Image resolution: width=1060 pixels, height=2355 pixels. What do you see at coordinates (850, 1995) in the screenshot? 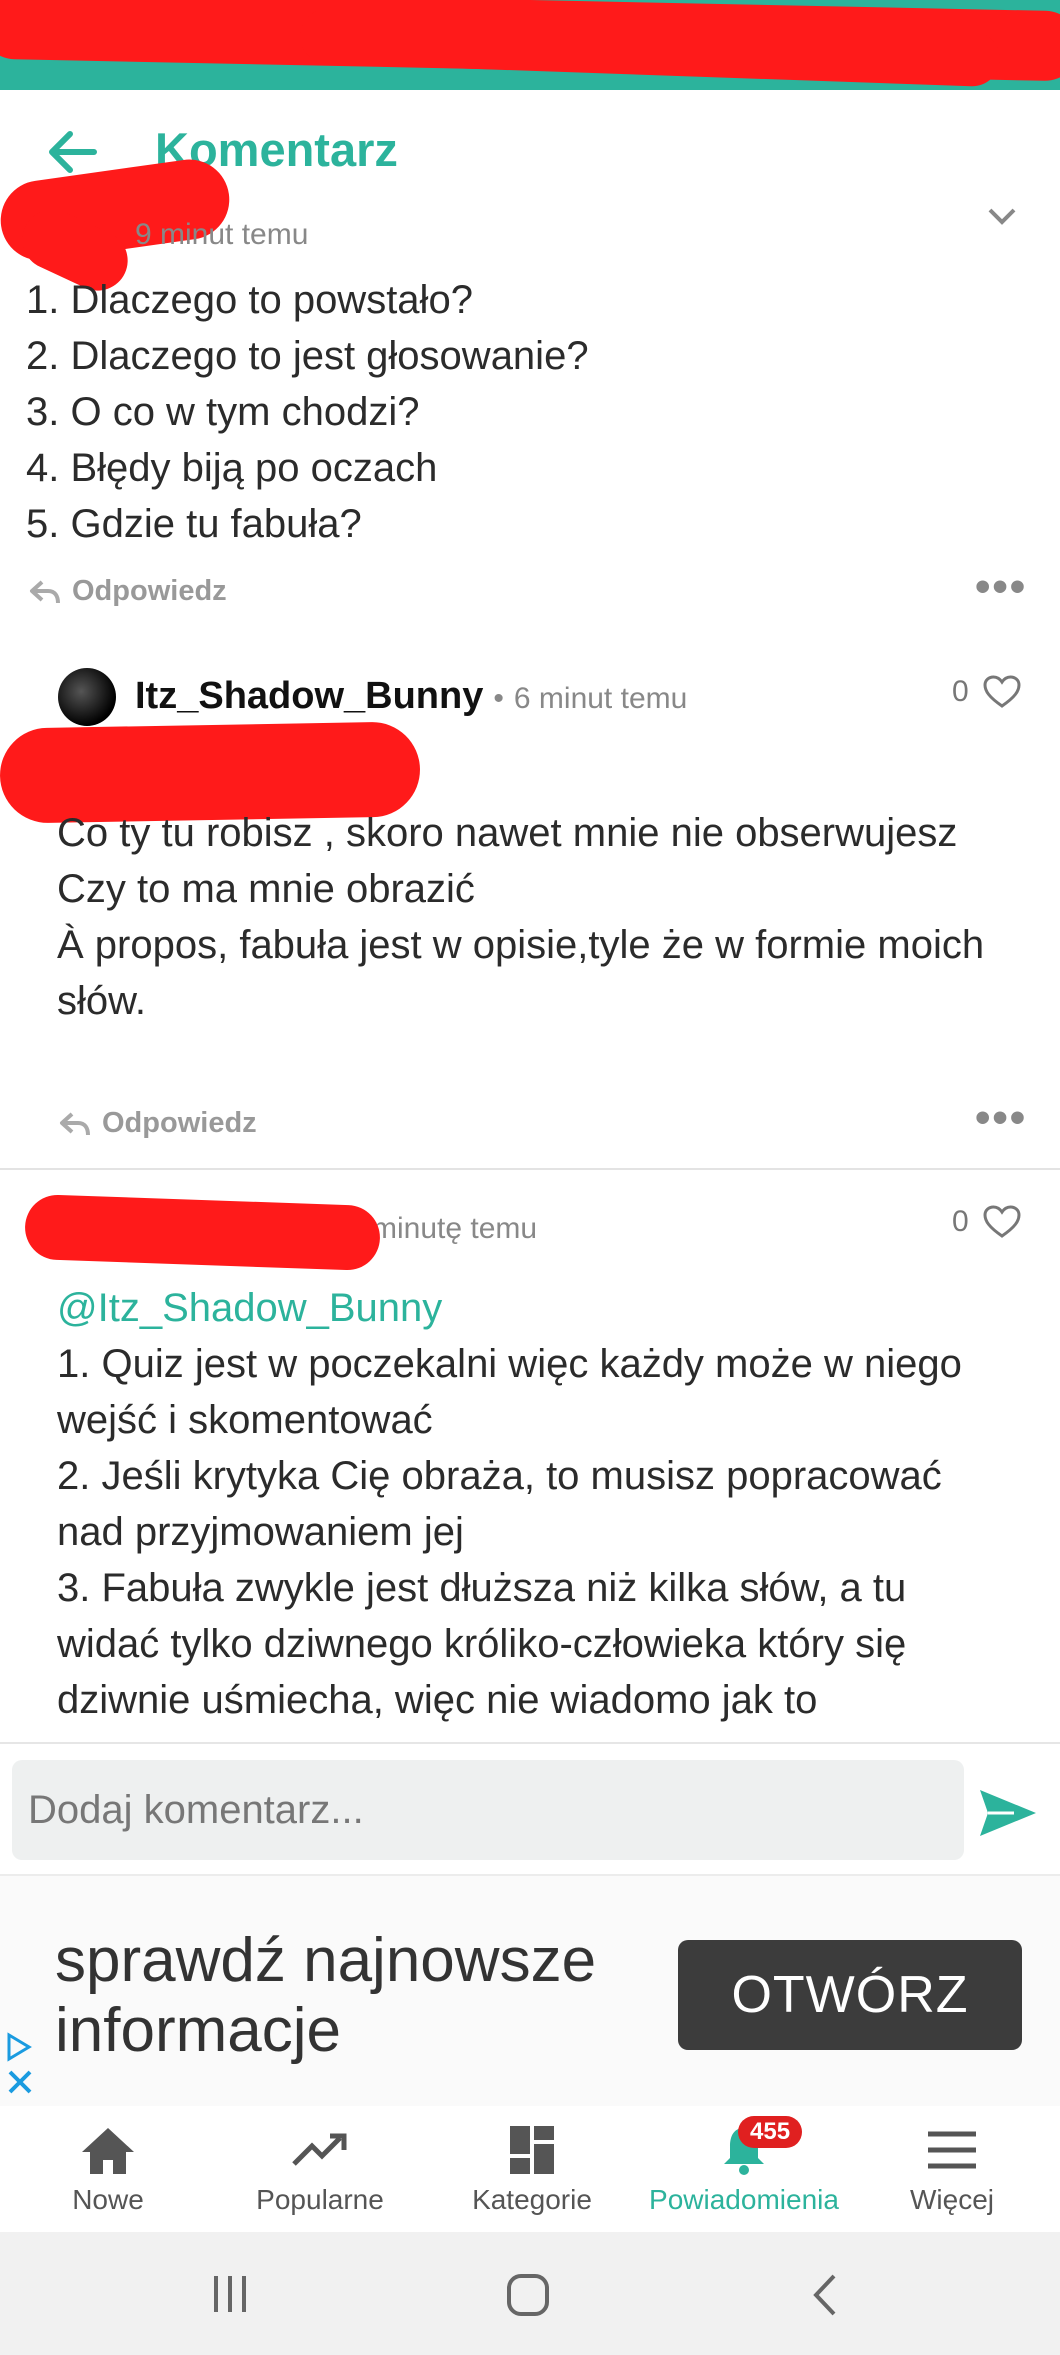
I see `ad-open-button: OTWÓRZ` at bounding box center [850, 1995].